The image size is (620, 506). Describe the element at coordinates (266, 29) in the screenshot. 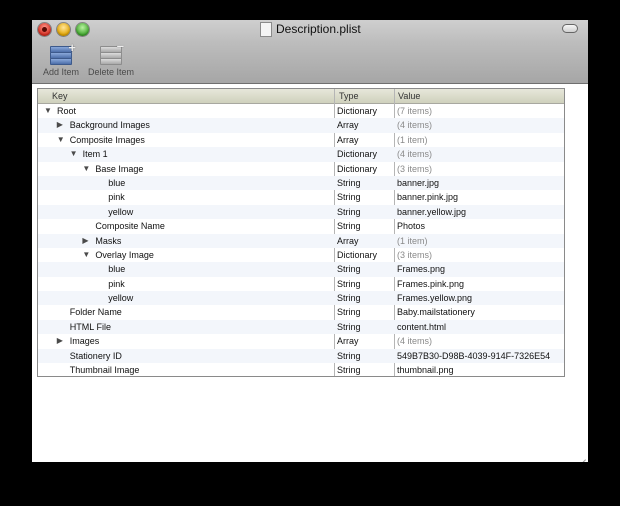

I see `document-icon` at that location.